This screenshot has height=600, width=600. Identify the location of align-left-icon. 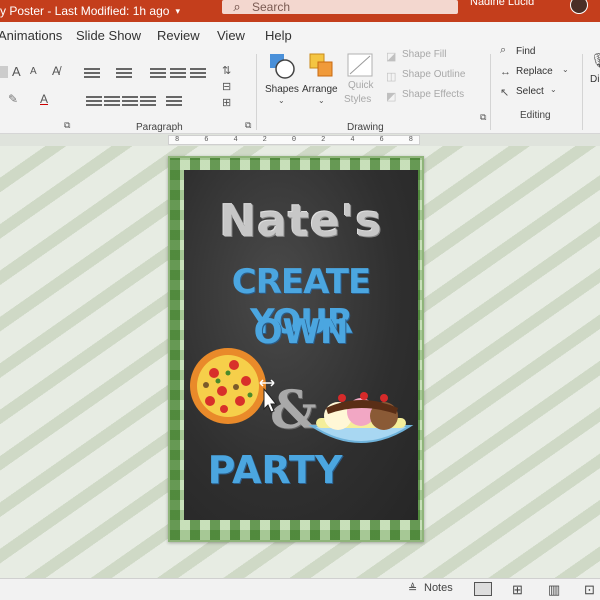
(94, 102).